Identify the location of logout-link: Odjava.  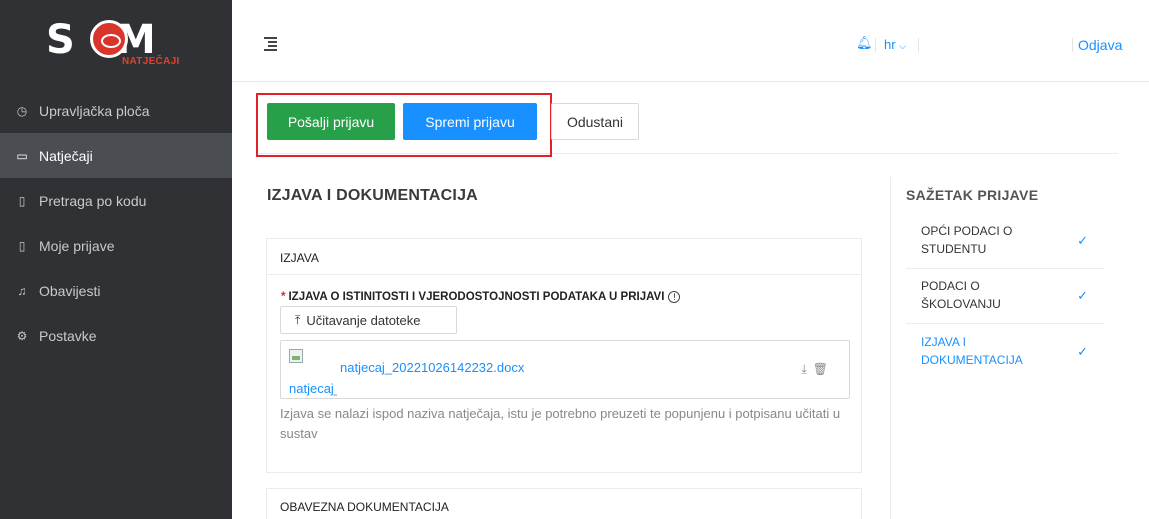
(1100, 45).